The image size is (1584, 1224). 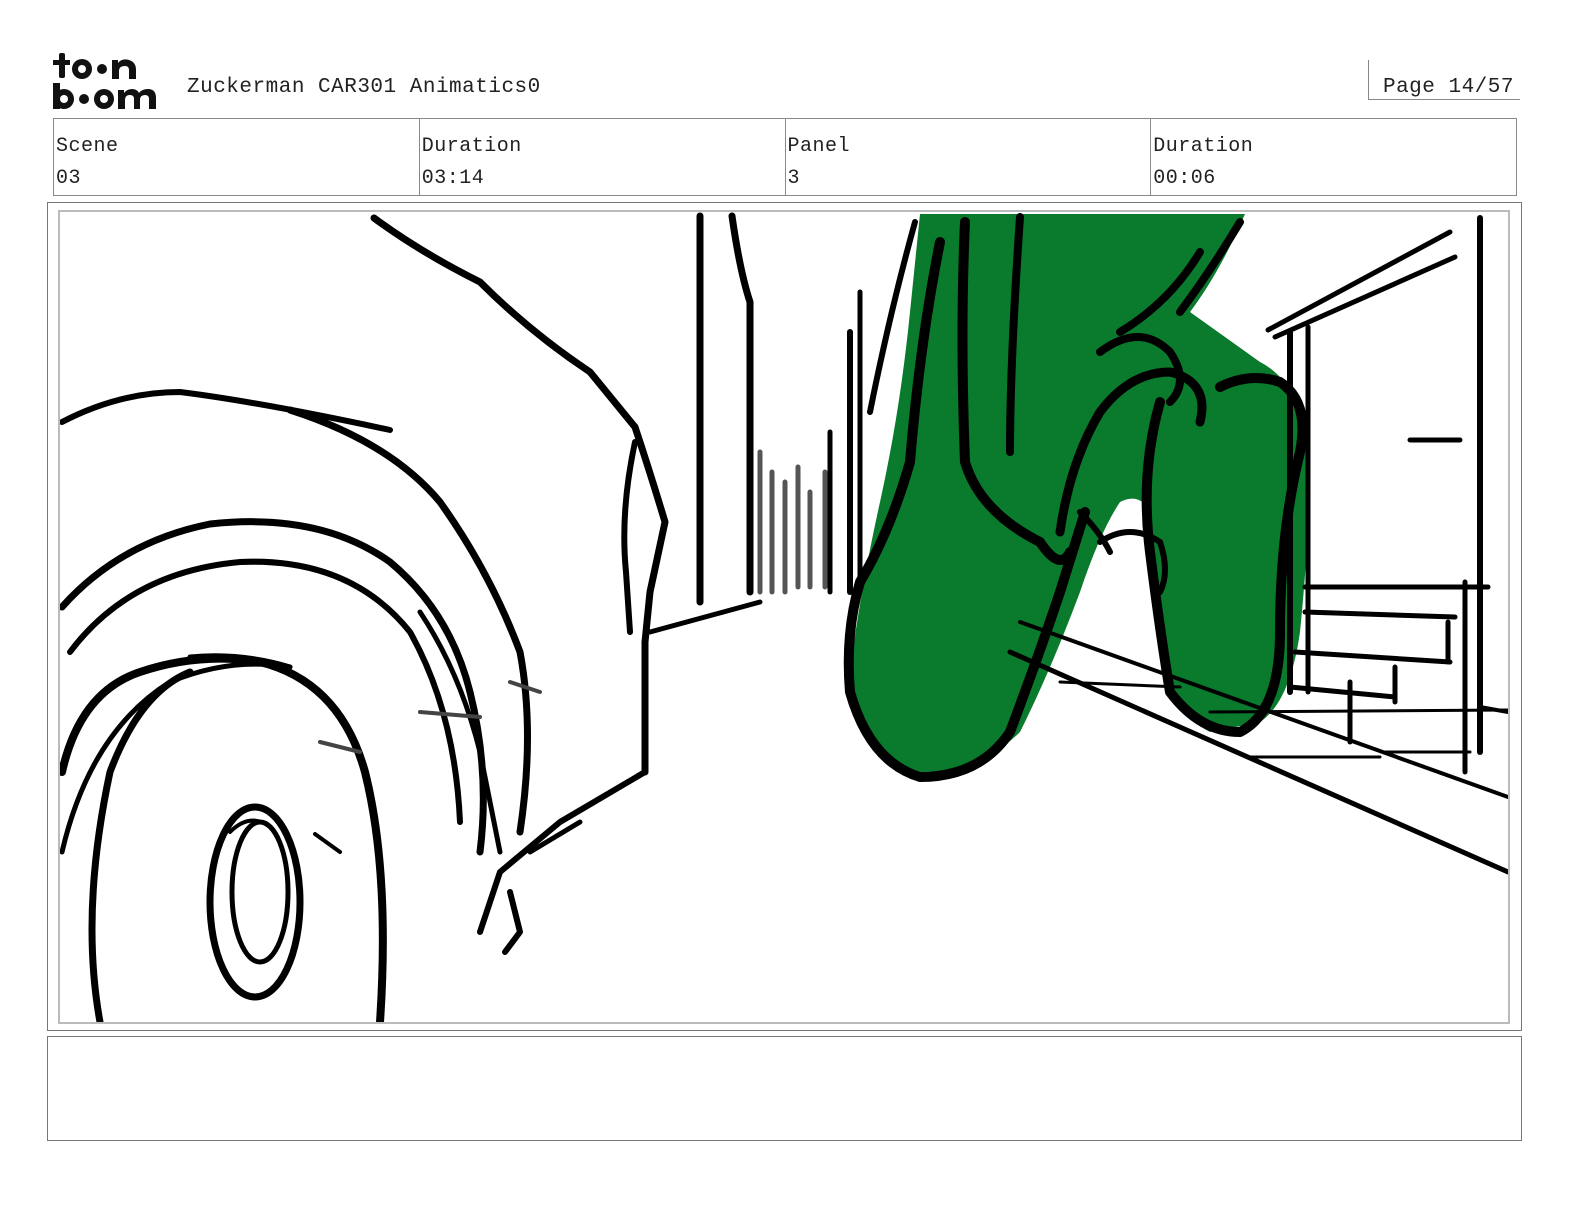 What do you see at coordinates (784, 1088) in the screenshot?
I see `panel-notes-box` at bounding box center [784, 1088].